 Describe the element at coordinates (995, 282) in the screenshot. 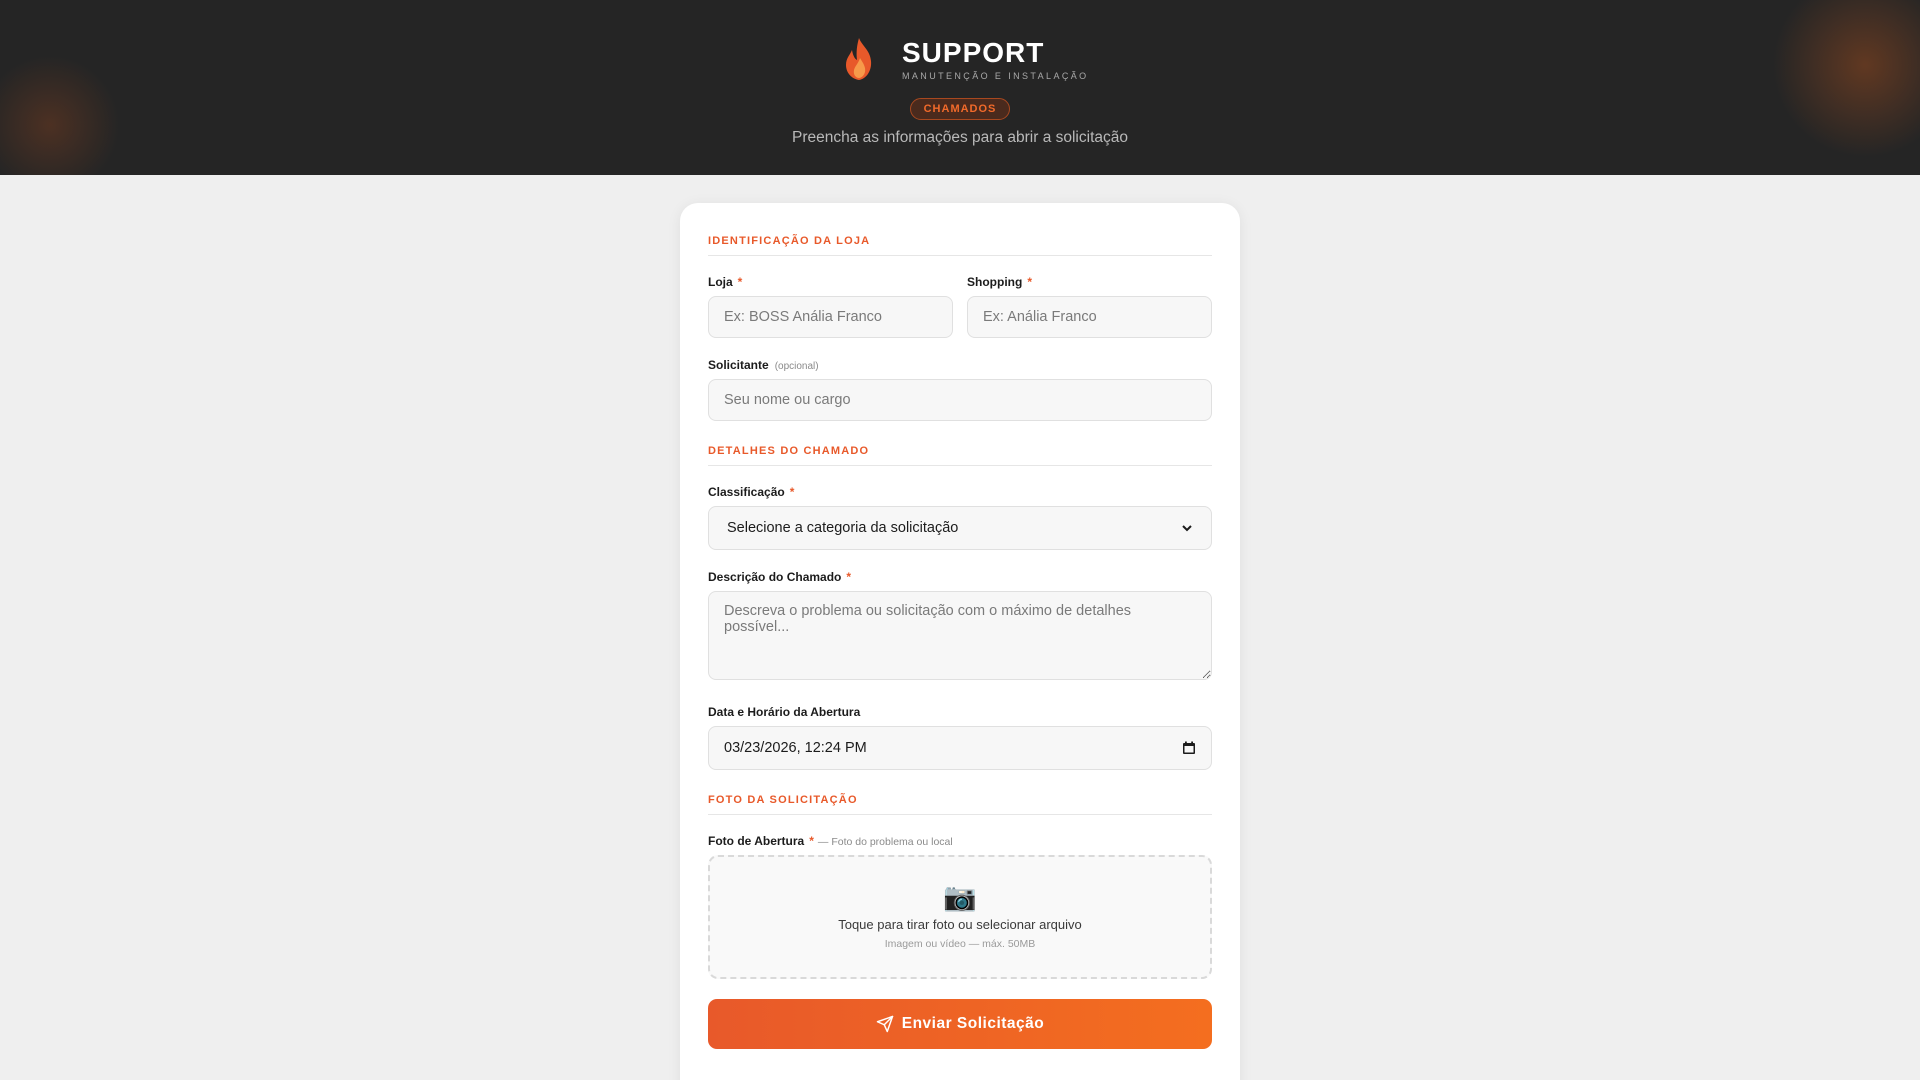

I see `shopping-label-text: Shopping` at that location.